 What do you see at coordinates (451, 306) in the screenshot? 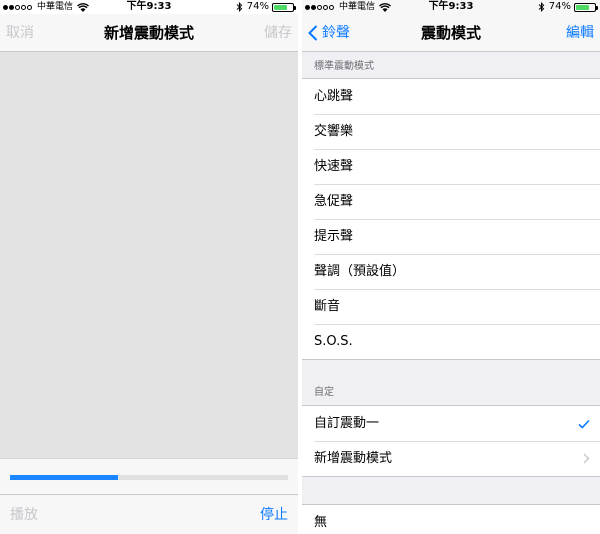
I see `list-item: 斷音` at bounding box center [451, 306].